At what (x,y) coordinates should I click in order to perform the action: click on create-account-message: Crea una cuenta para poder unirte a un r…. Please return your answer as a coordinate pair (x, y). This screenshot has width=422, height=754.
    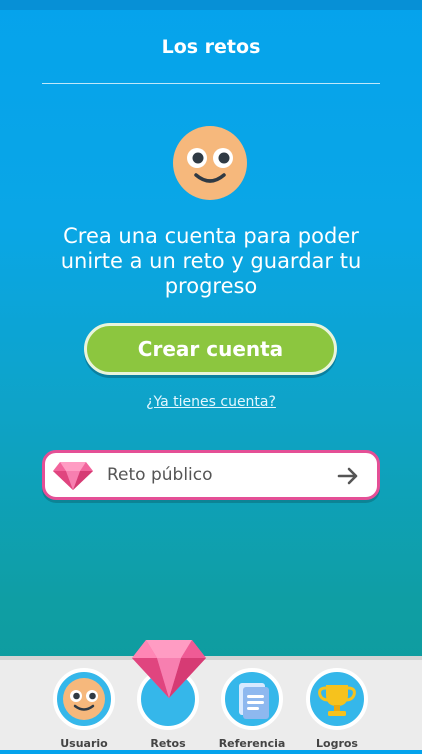
    Looking at the image, I should click on (211, 261).